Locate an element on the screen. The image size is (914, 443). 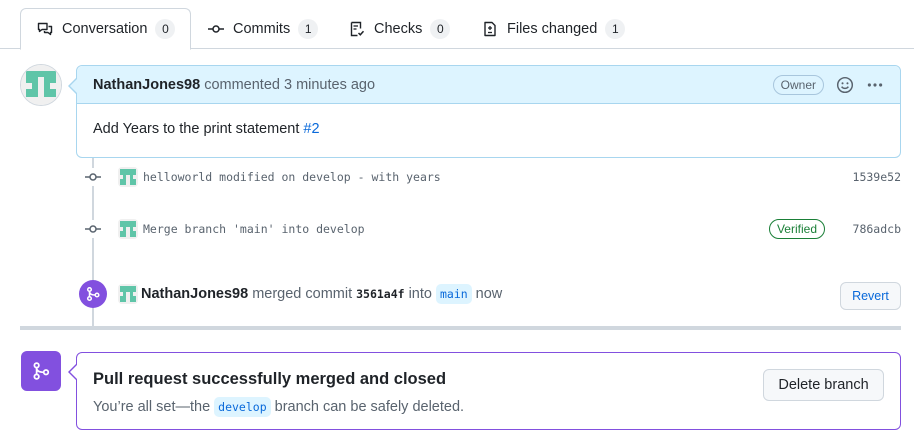
delete-branch-button: Delete branch is located at coordinates (823, 385).